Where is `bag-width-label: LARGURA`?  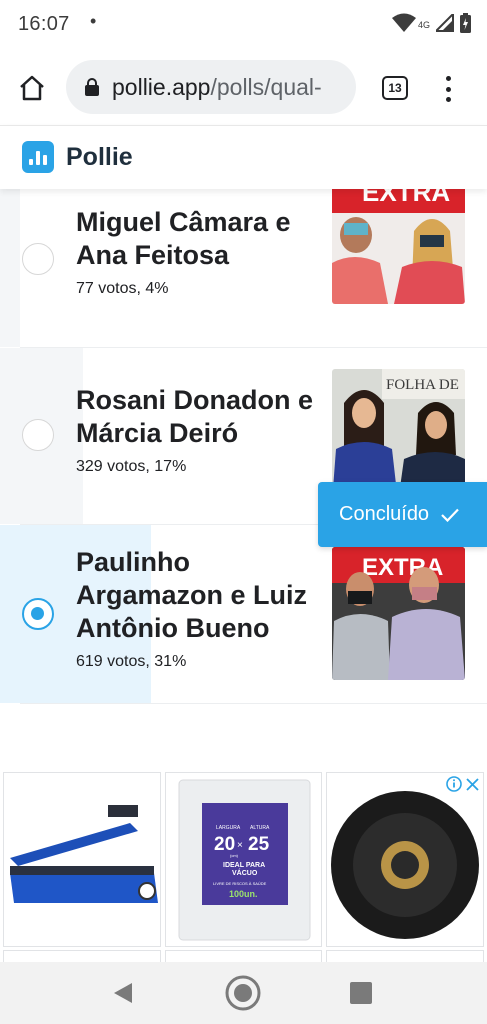
bag-width-label: LARGURA is located at coordinates (228, 828).